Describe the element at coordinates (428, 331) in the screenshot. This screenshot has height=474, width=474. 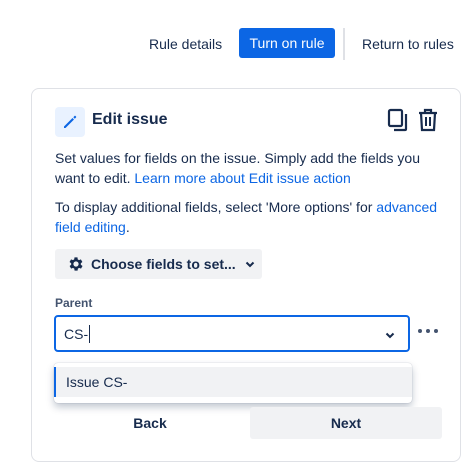
I see `more-options-icon` at that location.